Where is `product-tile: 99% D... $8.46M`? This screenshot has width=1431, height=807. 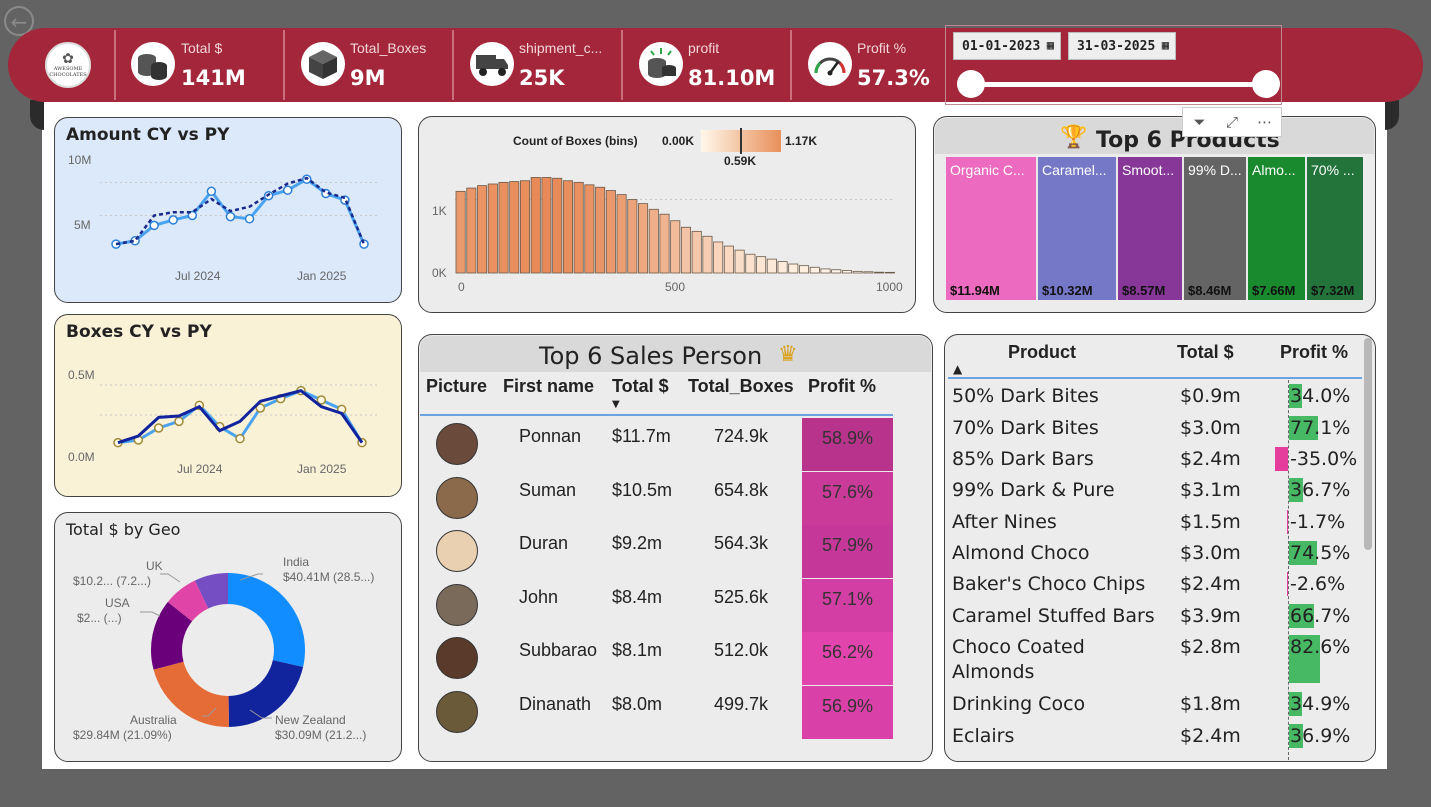
product-tile: 99% D... $8.46M is located at coordinates (1216, 228).